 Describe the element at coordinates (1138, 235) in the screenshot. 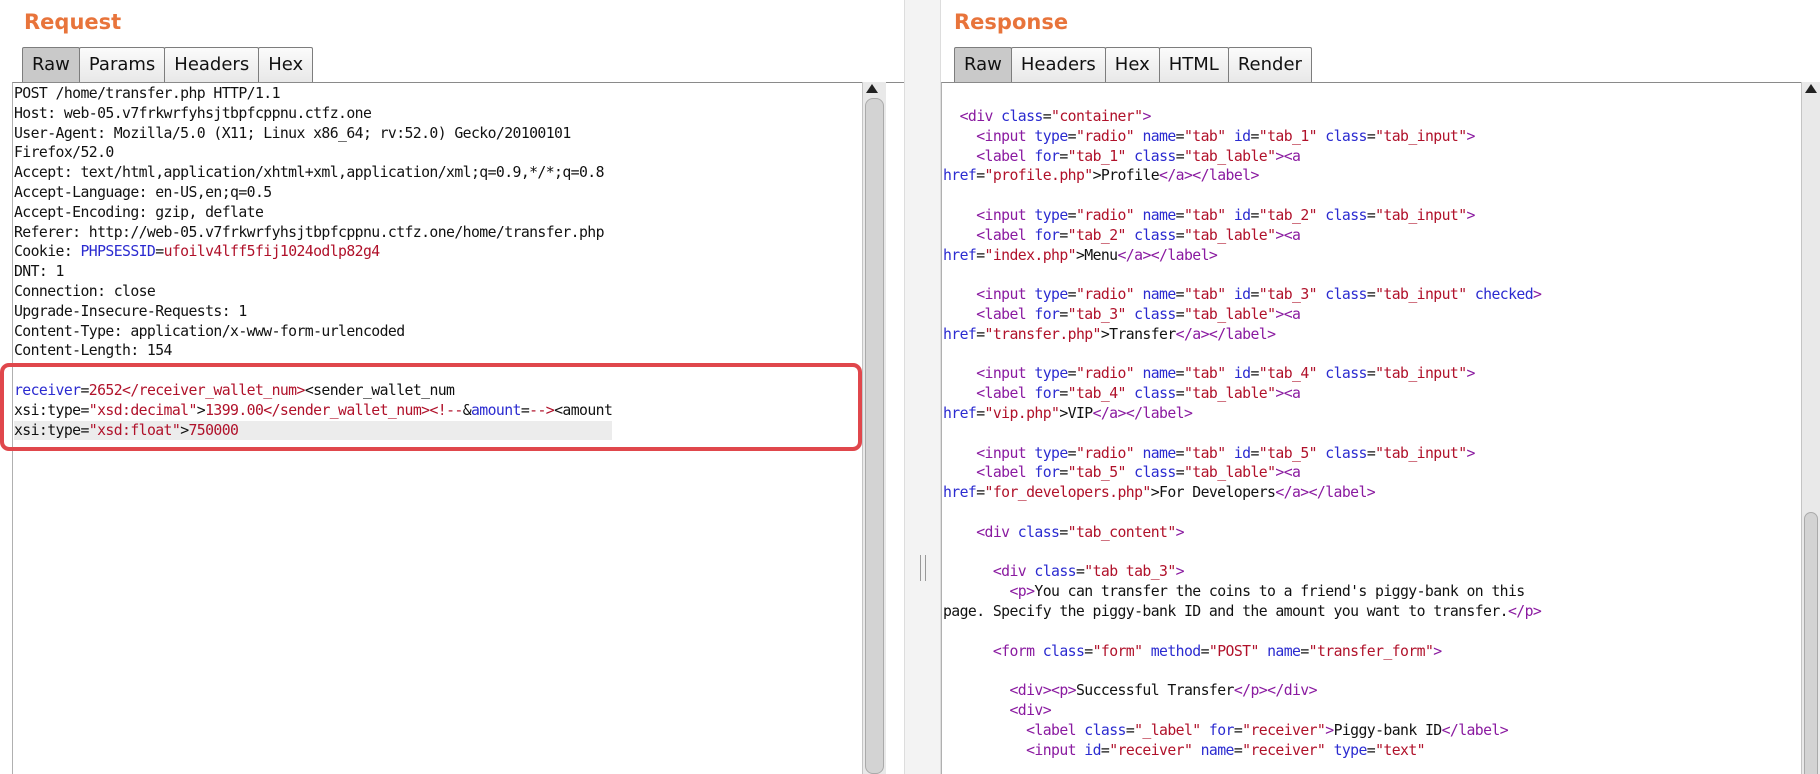

I see `response-line: <label for="tab_2" class="tab_lable"><a` at that location.